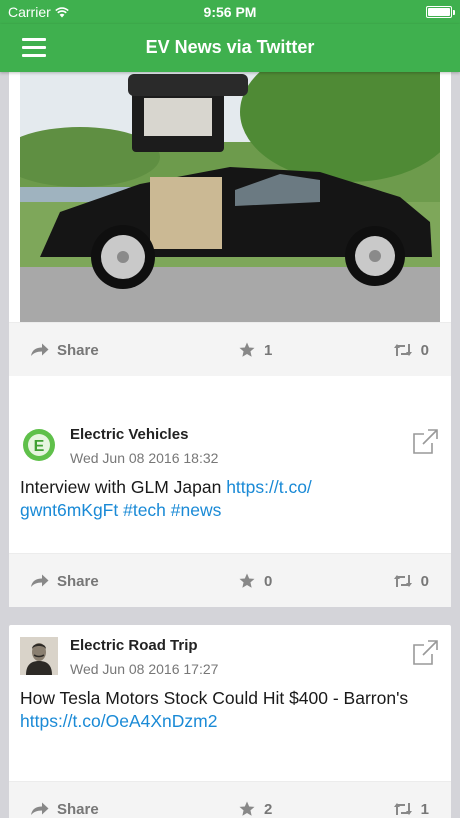  What do you see at coordinates (268, 809) in the screenshot?
I see `like-count: 2` at bounding box center [268, 809].